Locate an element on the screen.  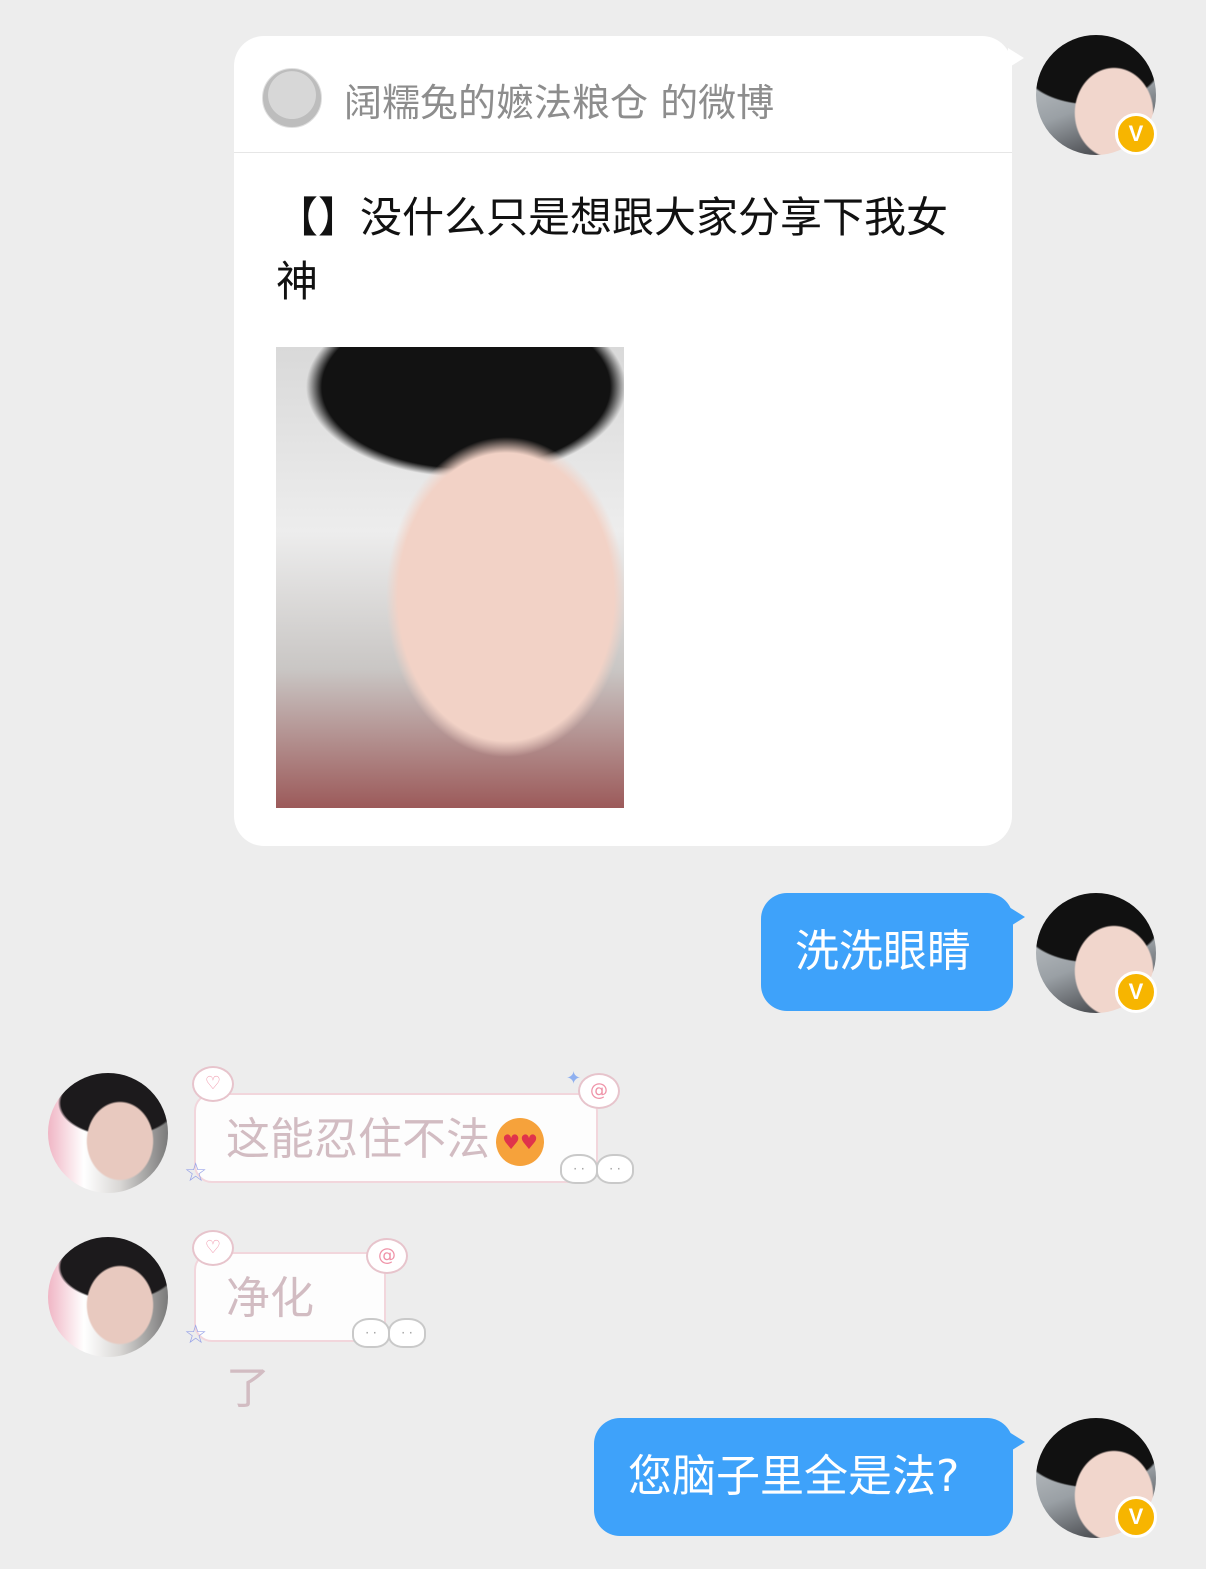
message-text: 洗洗眼睛 is located at coordinates (883, 951).